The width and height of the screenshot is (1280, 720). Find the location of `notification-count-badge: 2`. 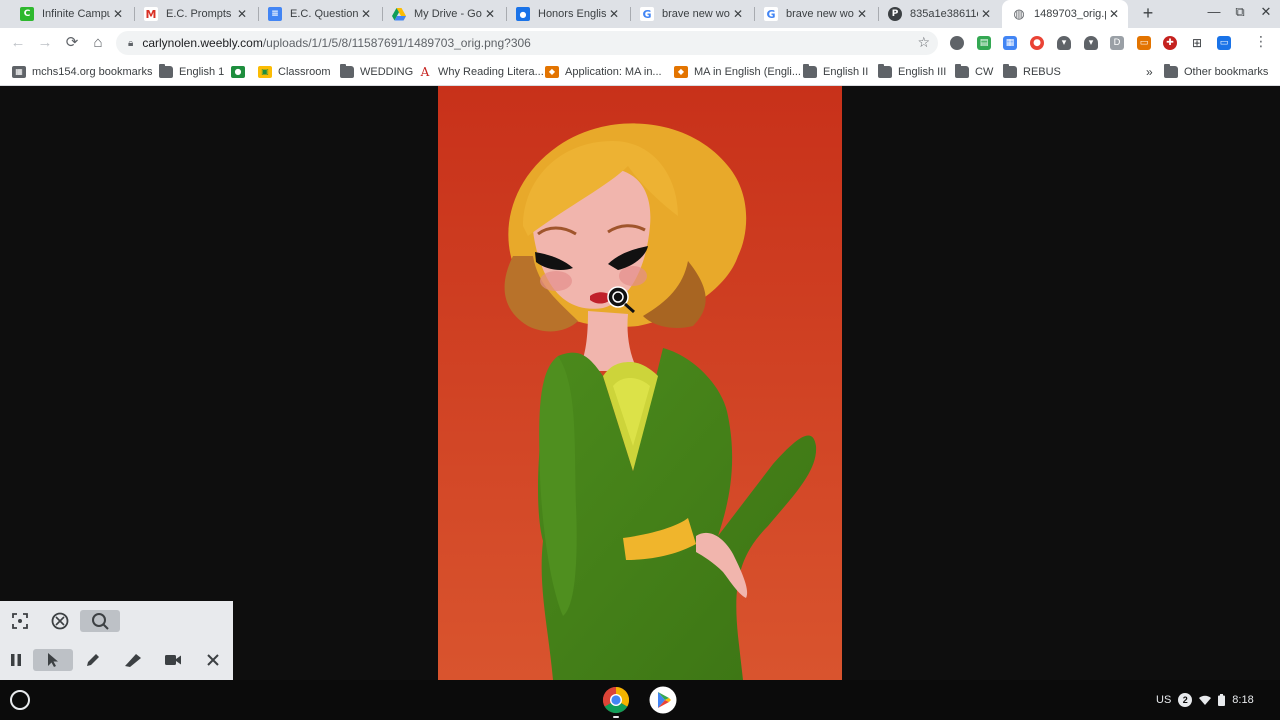

notification-count-badge: 2 is located at coordinates (1185, 700).